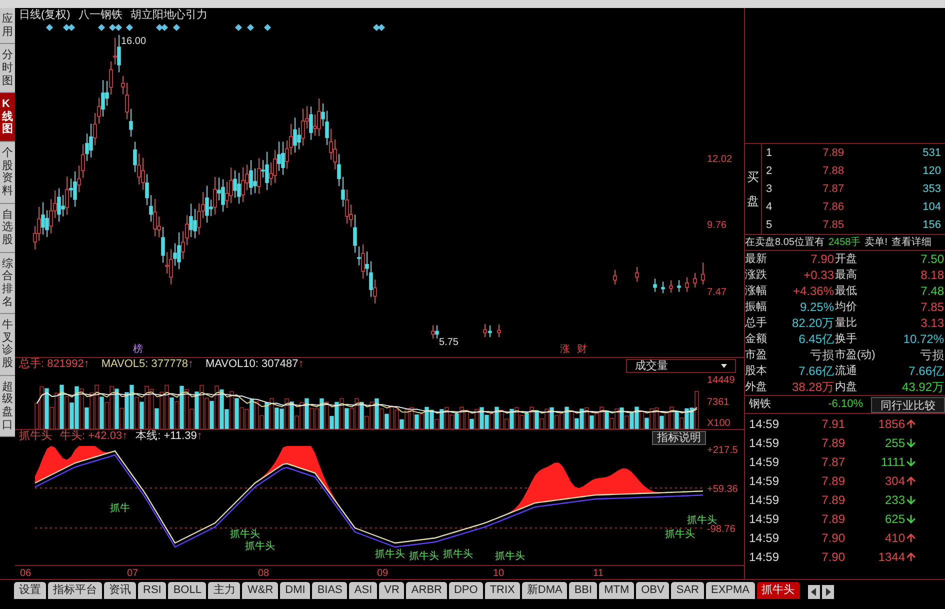 This screenshot has height=609, width=945. What do you see at coordinates (828, 592) in the screenshot?
I see `scroll-right-icon` at bounding box center [828, 592].